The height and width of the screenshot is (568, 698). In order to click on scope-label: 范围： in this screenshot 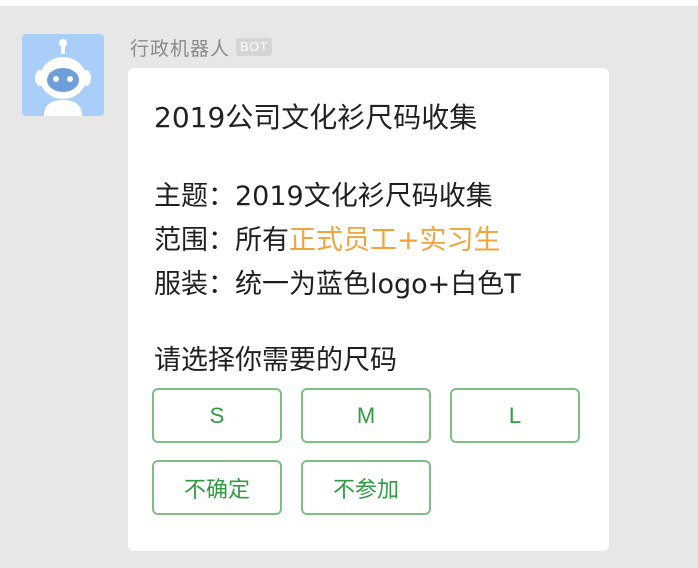, I will do `click(194, 240)`.